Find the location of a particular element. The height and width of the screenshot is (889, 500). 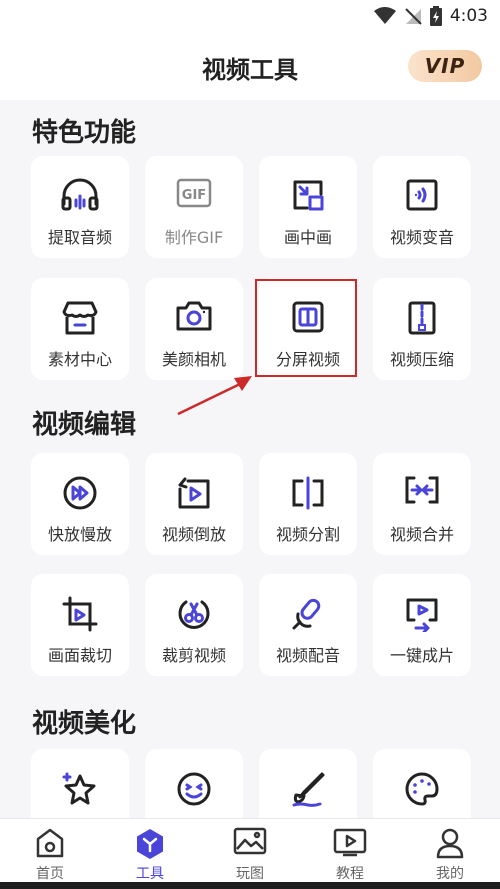

home-icon is located at coordinates (50, 843).